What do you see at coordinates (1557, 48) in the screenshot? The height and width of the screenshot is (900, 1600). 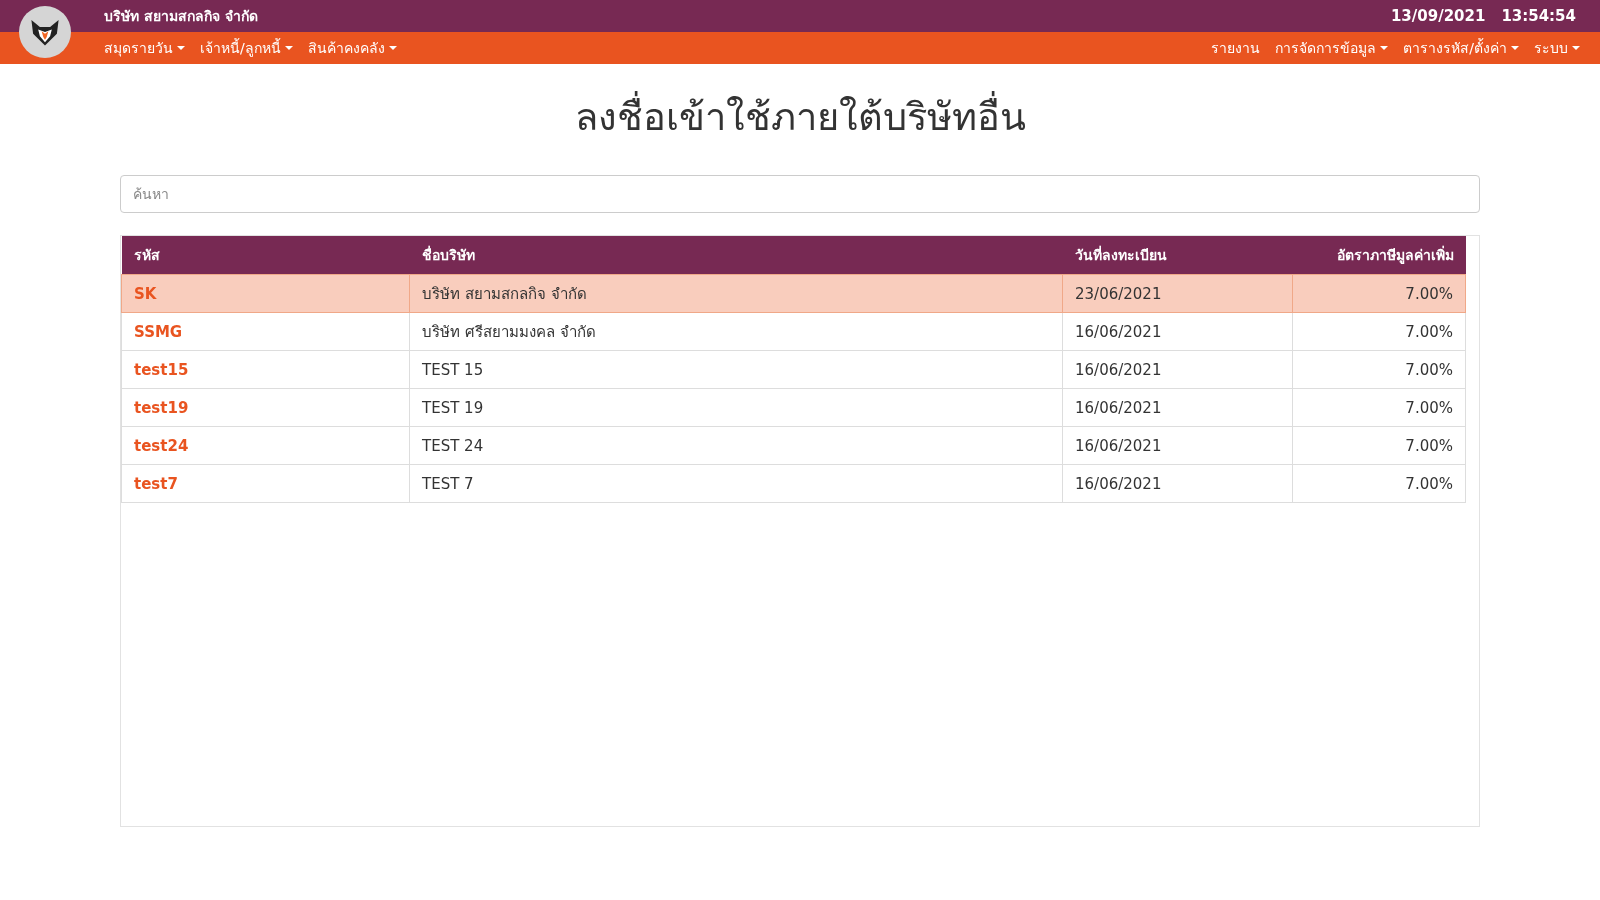 I see `menu-item: ระบบ` at bounding box center [1557, 48].